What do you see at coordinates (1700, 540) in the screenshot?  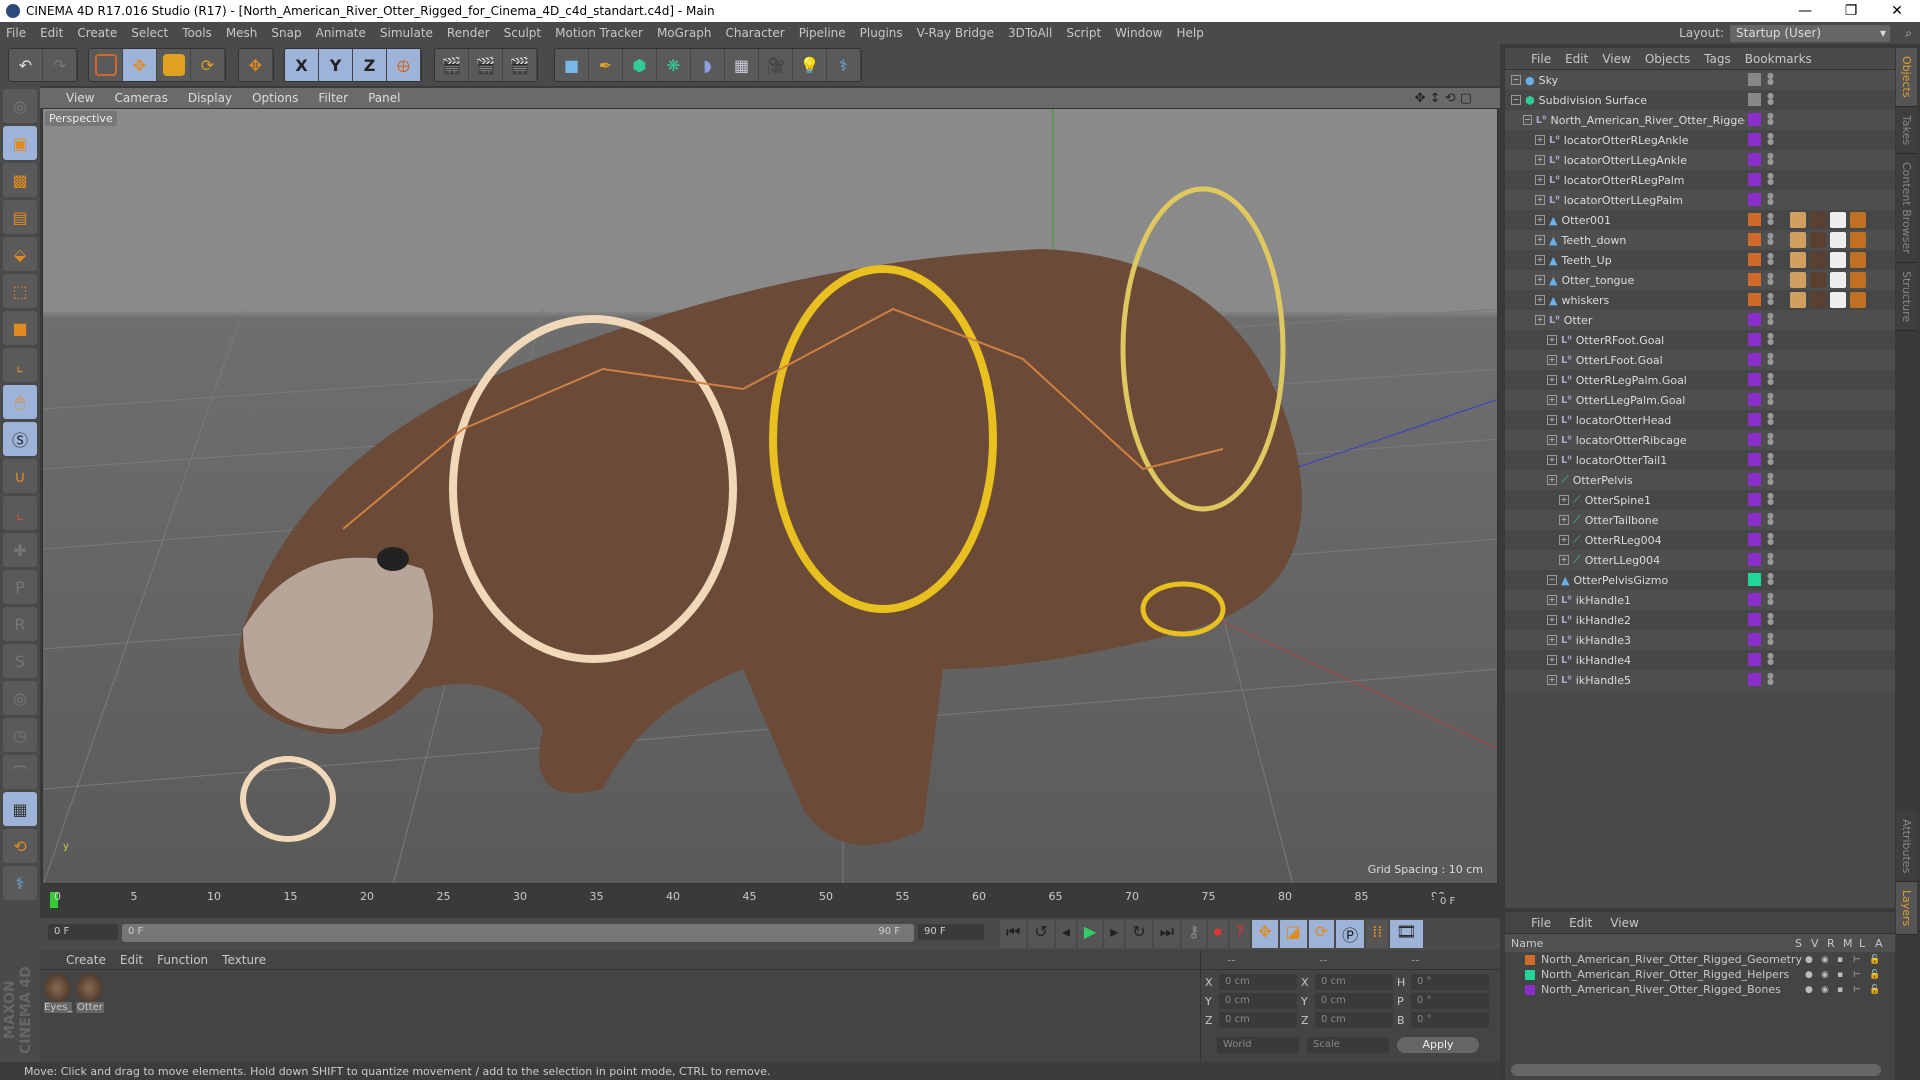 I see `object-row: + ⟋ OtterRLeg004 ● ●` at bounding box center [1700, 540].